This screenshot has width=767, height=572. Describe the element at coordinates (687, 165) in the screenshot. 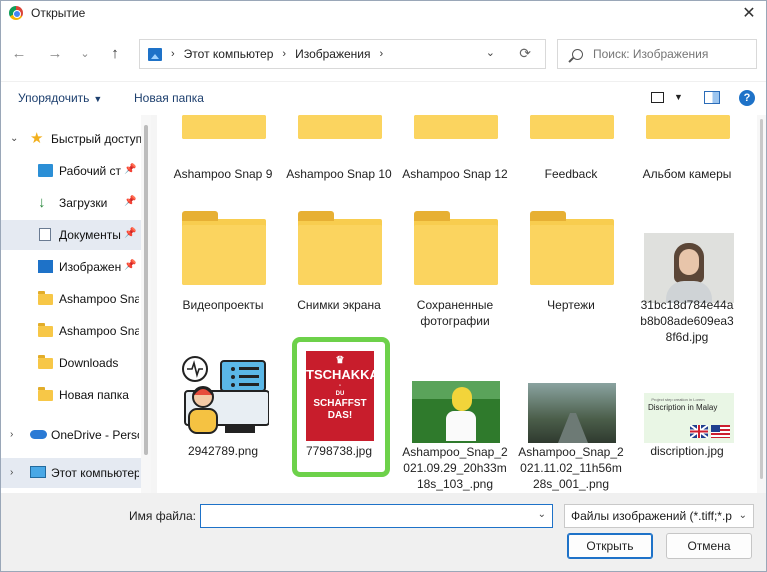

I see `folder-item: Альбом камеры` at that location.